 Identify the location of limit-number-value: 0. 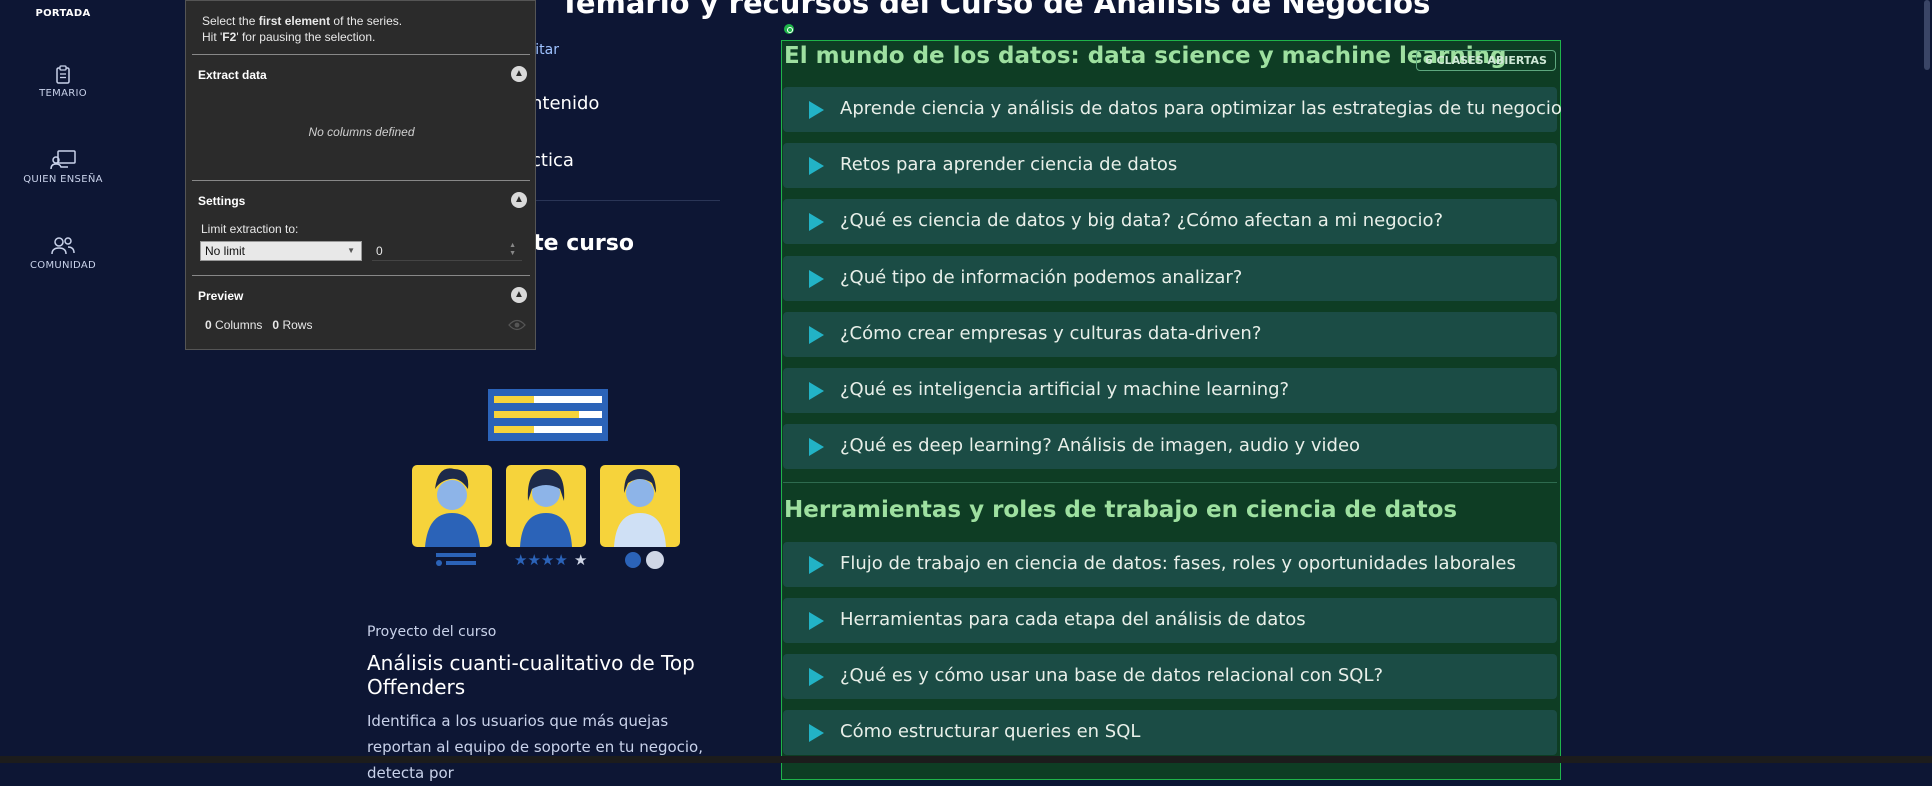
(379, 251).